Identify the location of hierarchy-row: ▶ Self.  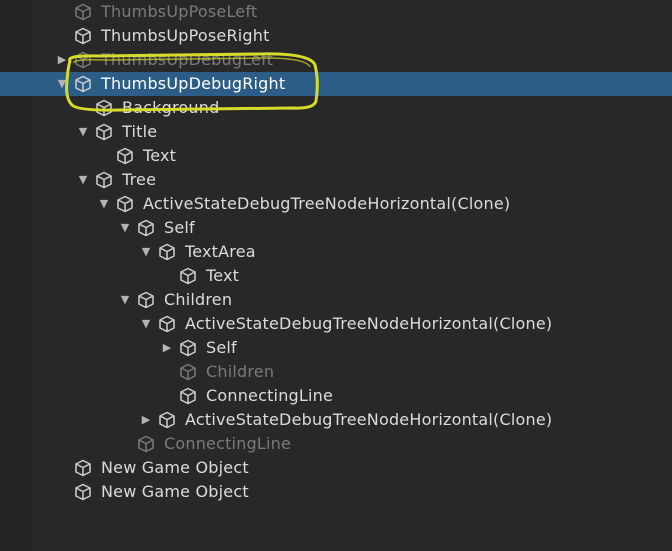
(336, 348).